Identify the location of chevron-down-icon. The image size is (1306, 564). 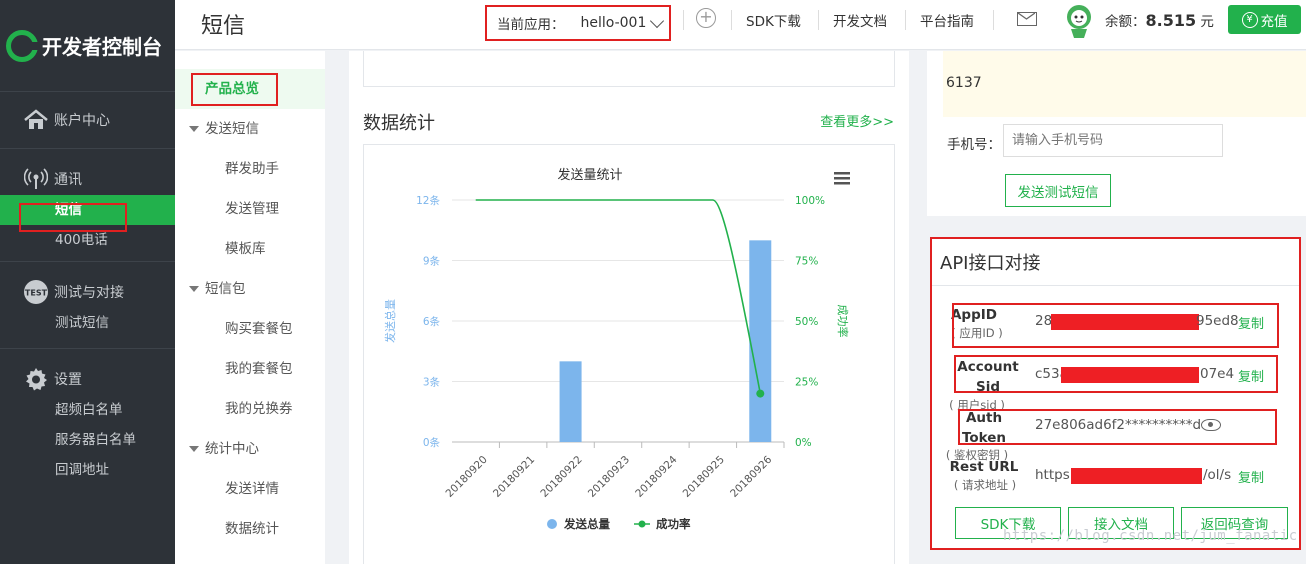
(657, 20).